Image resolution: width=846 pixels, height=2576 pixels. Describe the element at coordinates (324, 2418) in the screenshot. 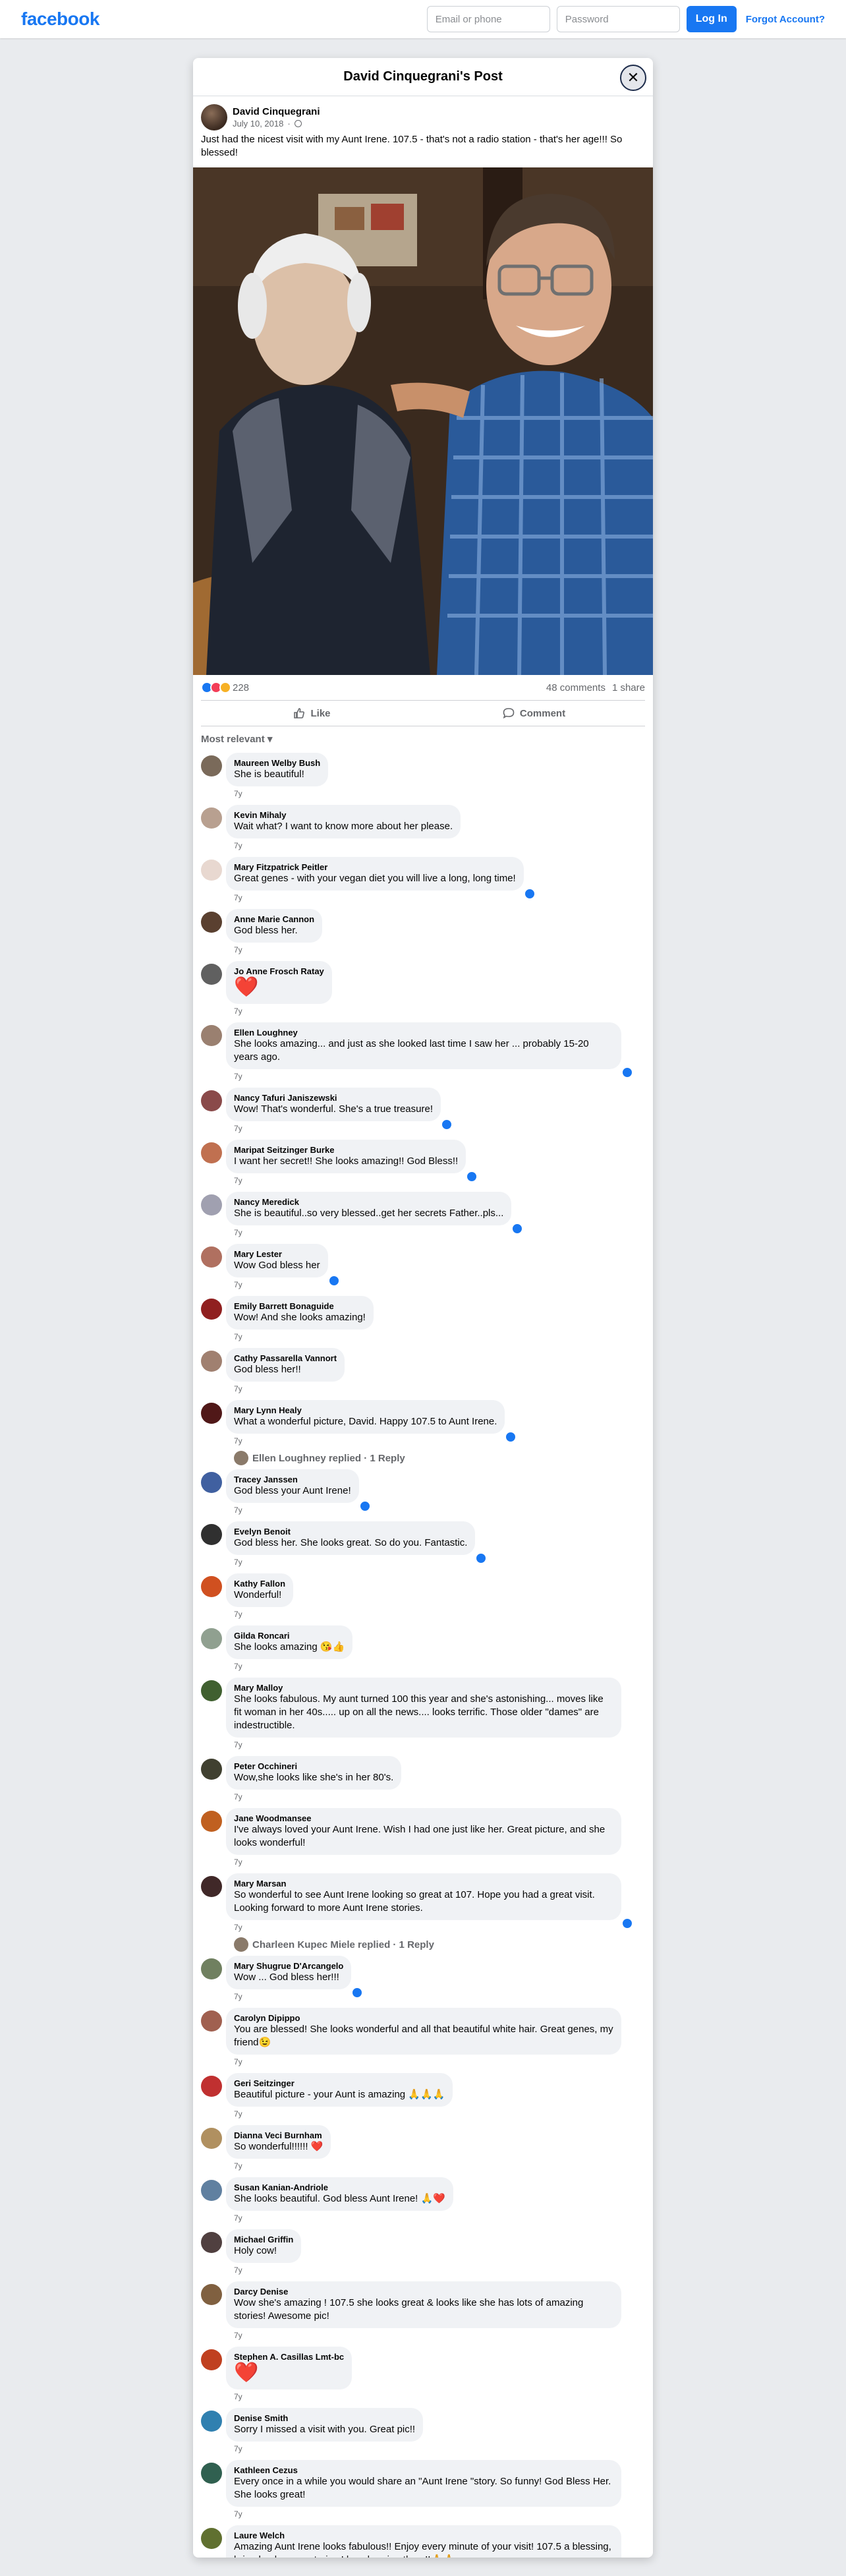

I see `commenter-name: Denise Smith` at that location.